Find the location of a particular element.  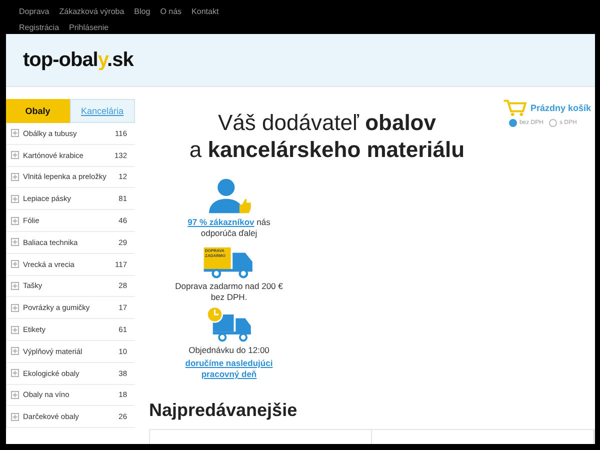

category-tab: Obaly is located at coordinates (38, 111).